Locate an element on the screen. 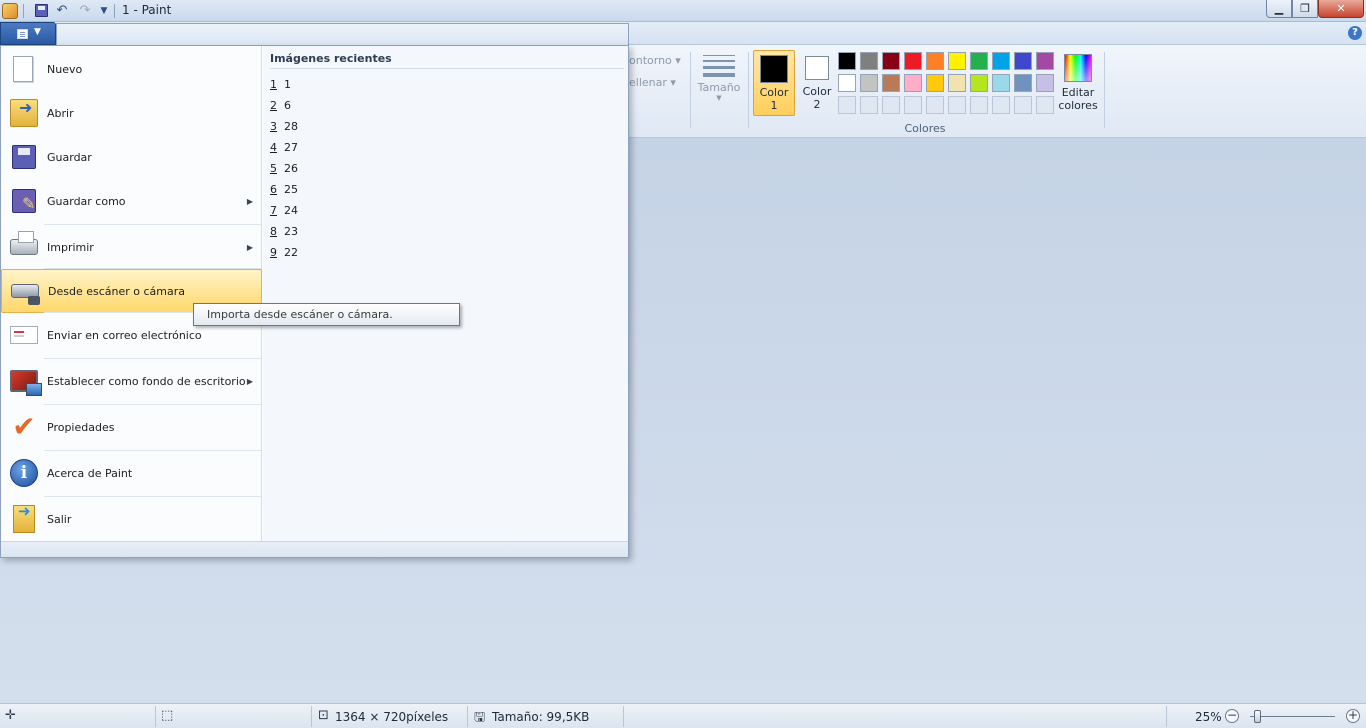 The height and width of the screenshot is (728, 1366). menu-item-4: Imprimir ▶ is located at coordinates (131, 247).